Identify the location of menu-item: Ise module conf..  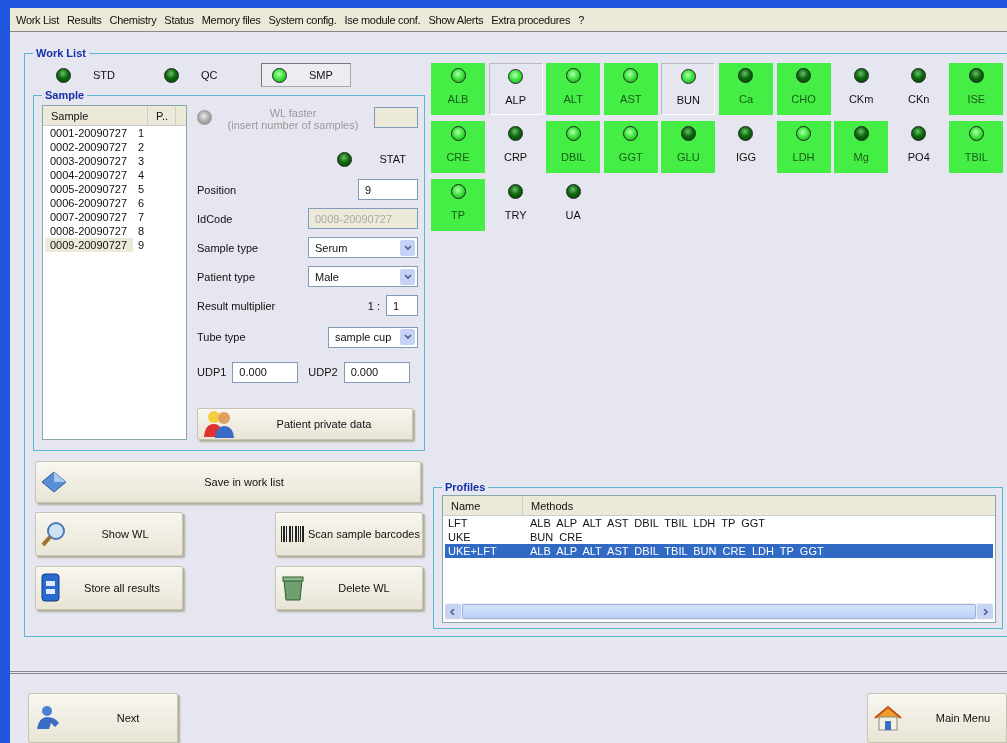
(383, 19).